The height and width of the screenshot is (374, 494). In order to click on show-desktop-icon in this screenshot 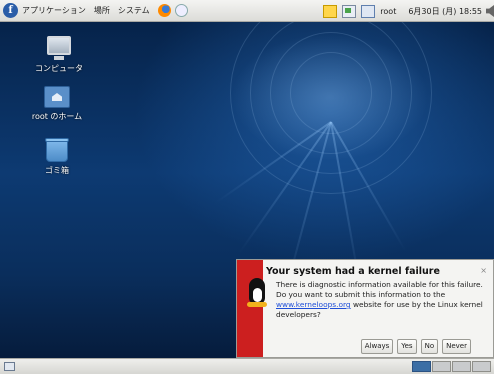, I will do `click(9, 366)`.